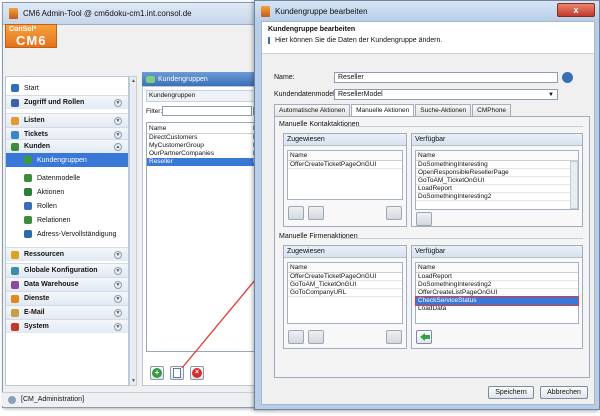 This screenshot has width=600, height=416. What do you see at coordinates (462, 238) in the screenshot?
I see `company-group-line` at bounding box center [462, 238].